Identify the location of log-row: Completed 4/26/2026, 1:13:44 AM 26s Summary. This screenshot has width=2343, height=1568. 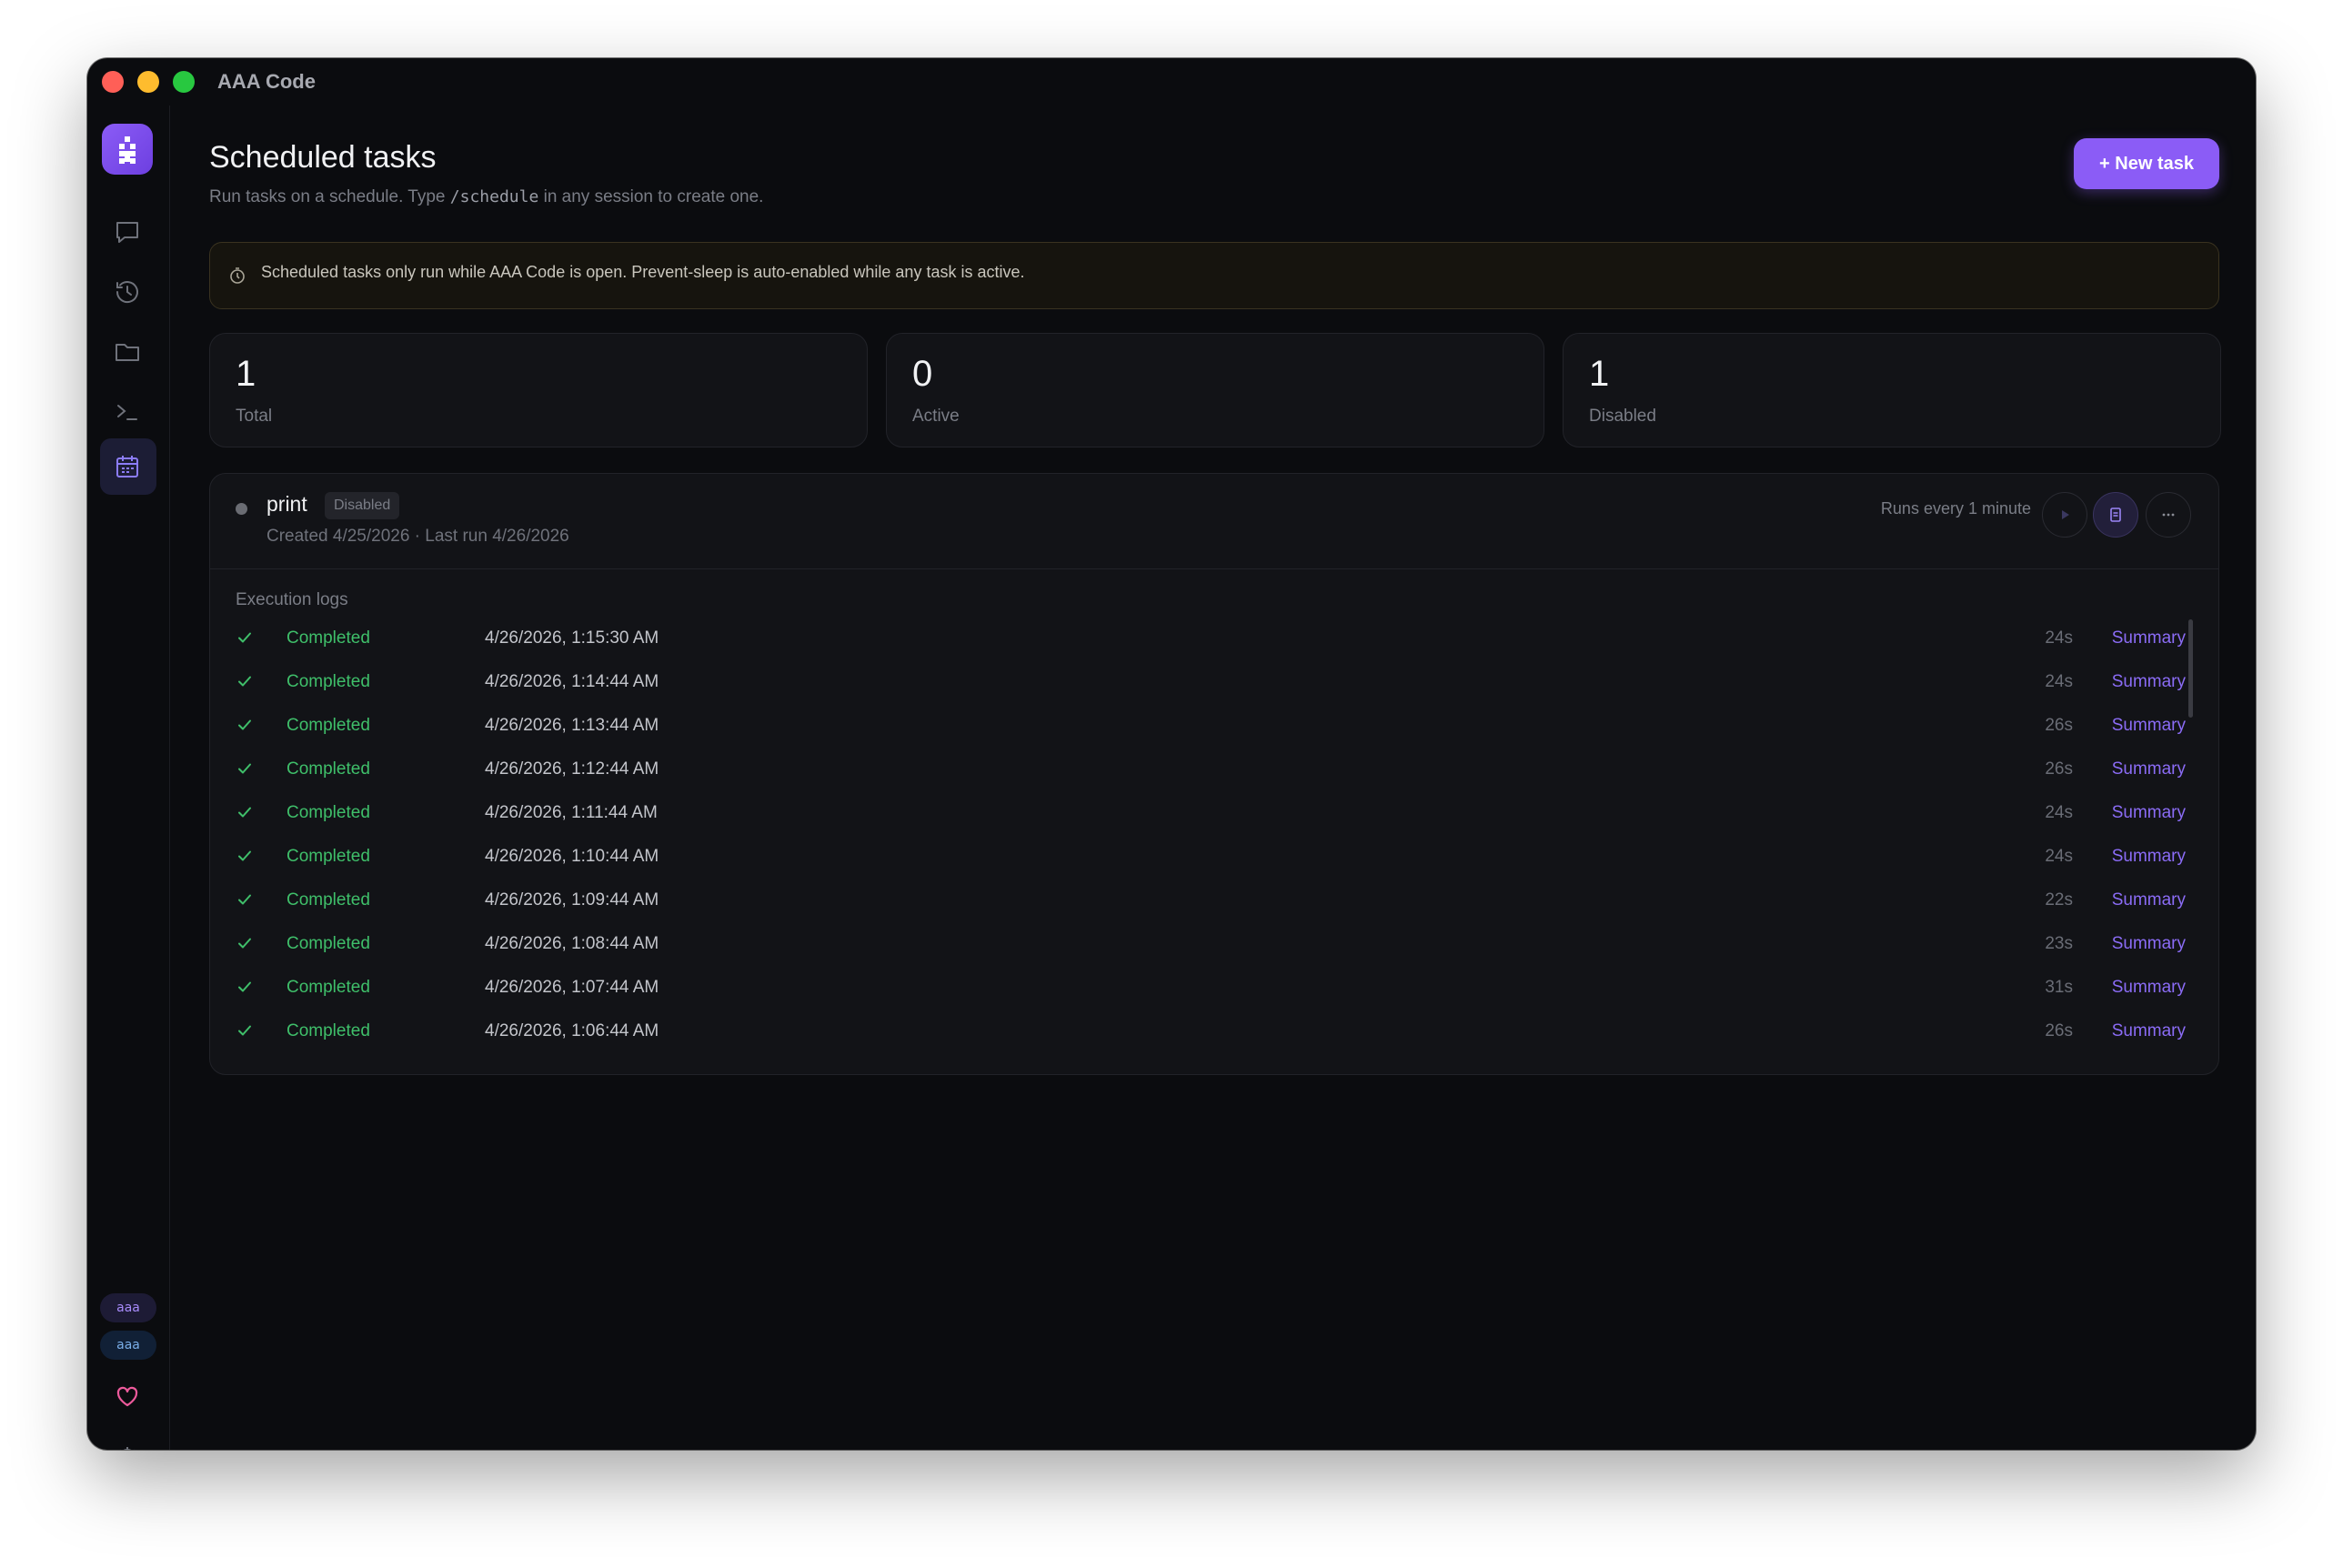
(1214, 727).